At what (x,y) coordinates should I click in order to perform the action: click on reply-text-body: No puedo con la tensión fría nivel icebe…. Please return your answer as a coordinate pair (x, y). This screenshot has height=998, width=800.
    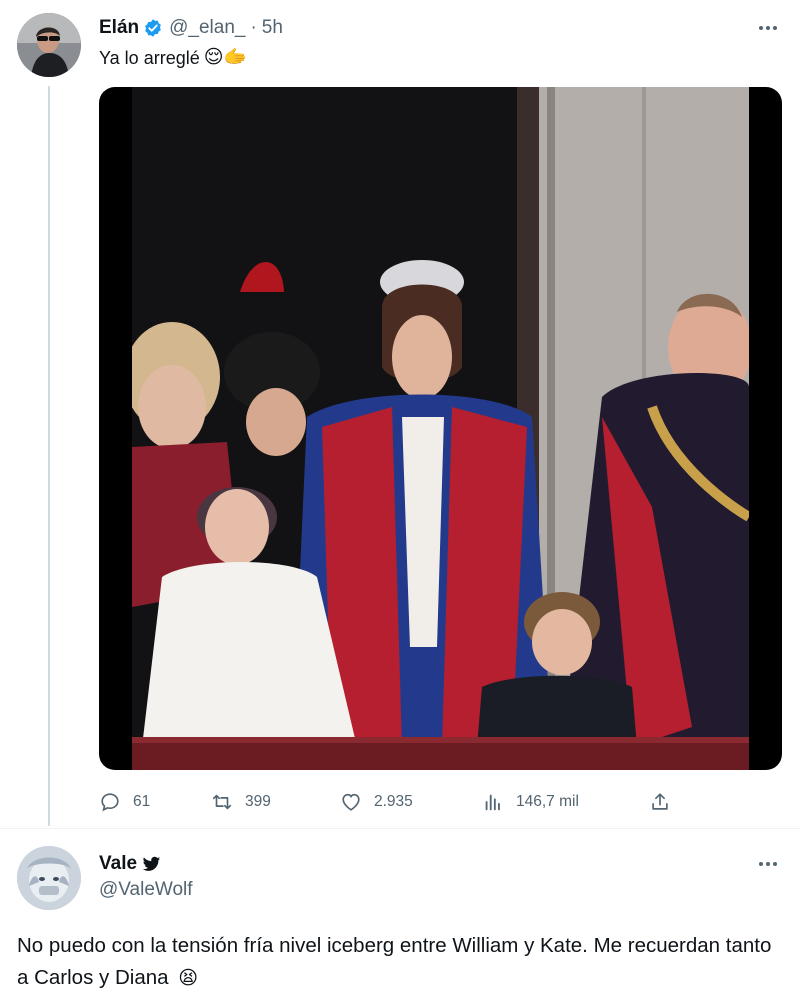
    Looking at the image, I should click on (394, 961).